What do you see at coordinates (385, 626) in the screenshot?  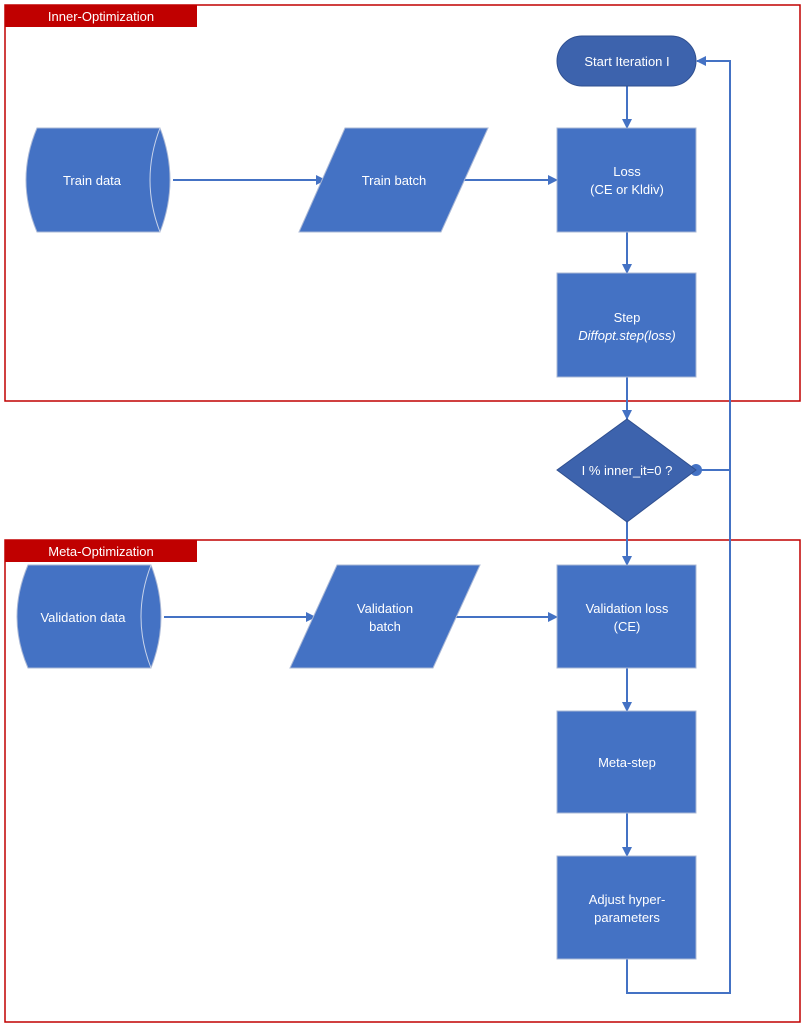 I see `node-label: batch` at bounding box center [385, 626].